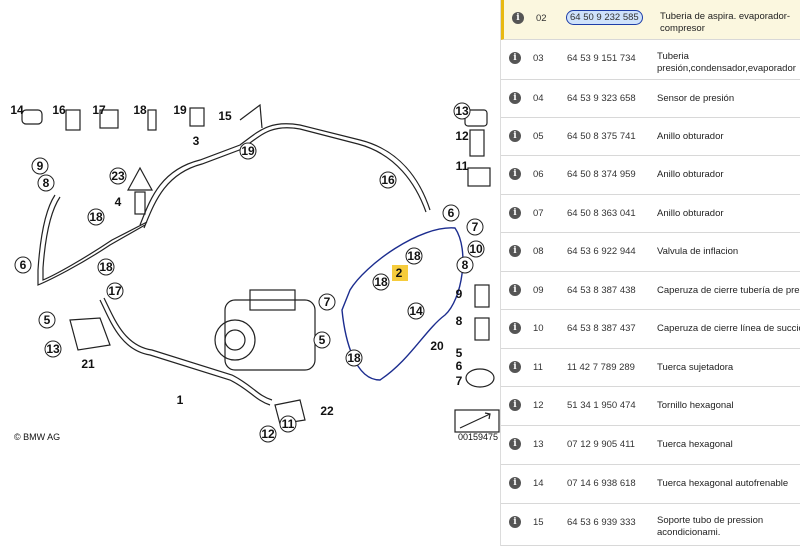 The width and height of the screenshot is (800, 546). I want to click on label-11: 11, so click(462, 166).